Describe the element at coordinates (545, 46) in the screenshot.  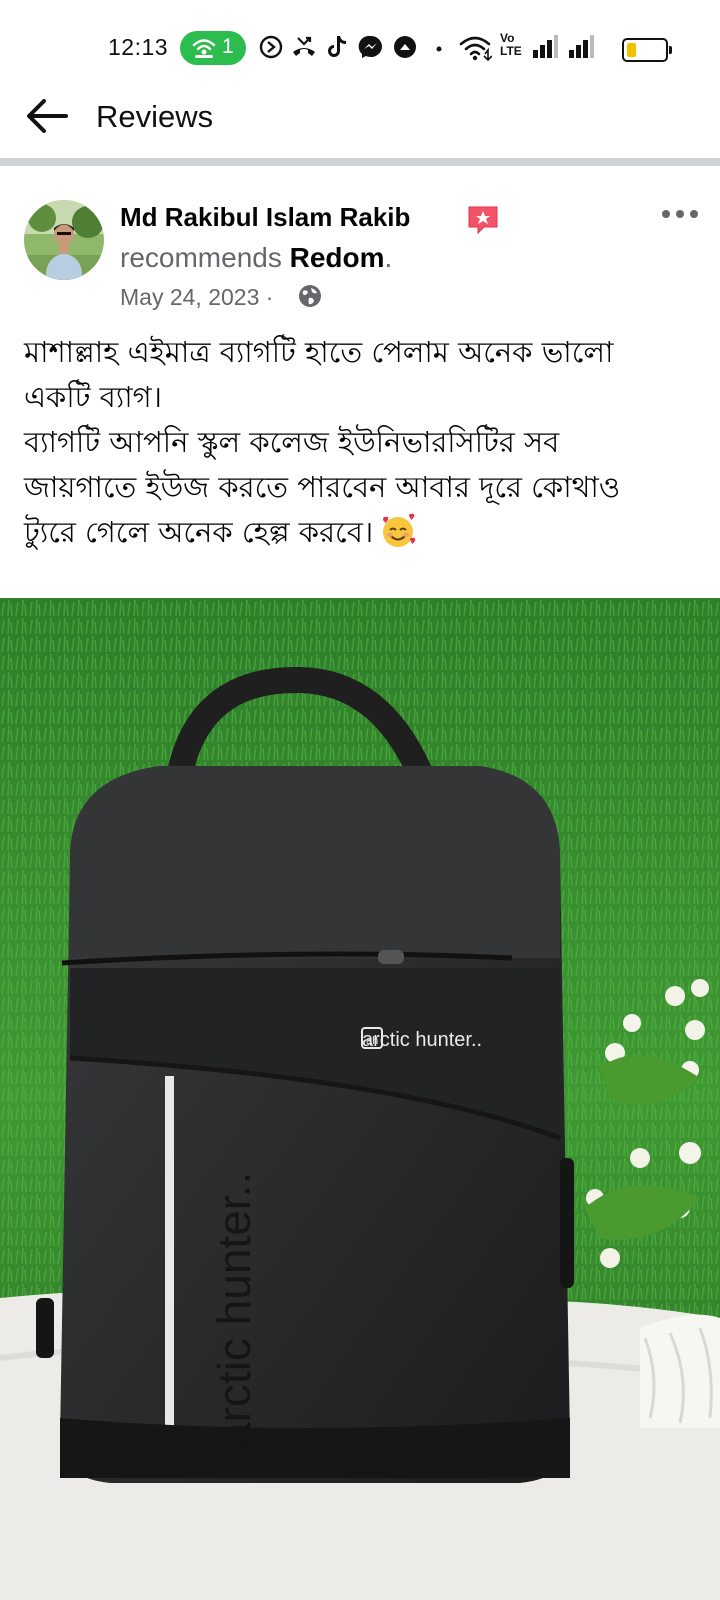
I see `signal-icon` at that location.